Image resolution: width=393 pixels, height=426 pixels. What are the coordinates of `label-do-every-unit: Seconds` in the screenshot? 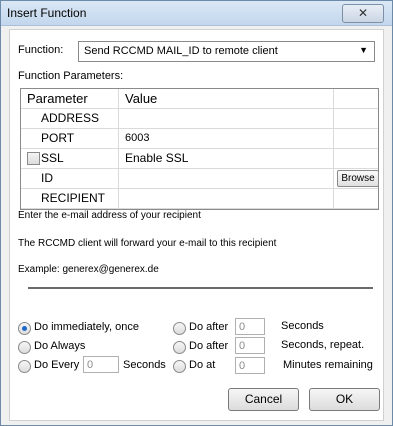 It's located at (144, 365).